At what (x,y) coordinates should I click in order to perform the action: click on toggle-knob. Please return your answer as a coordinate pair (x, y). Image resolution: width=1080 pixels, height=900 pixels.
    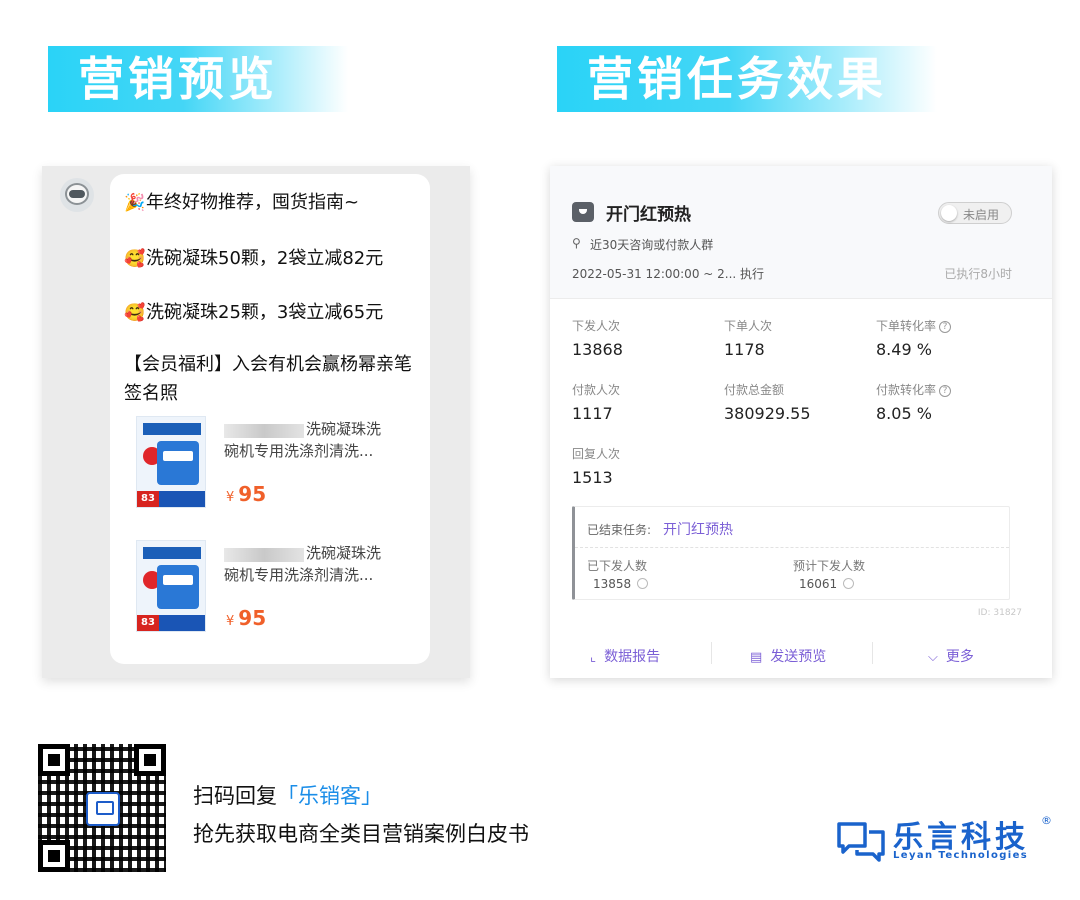
    Looking at the image, I should click on (949, 213).